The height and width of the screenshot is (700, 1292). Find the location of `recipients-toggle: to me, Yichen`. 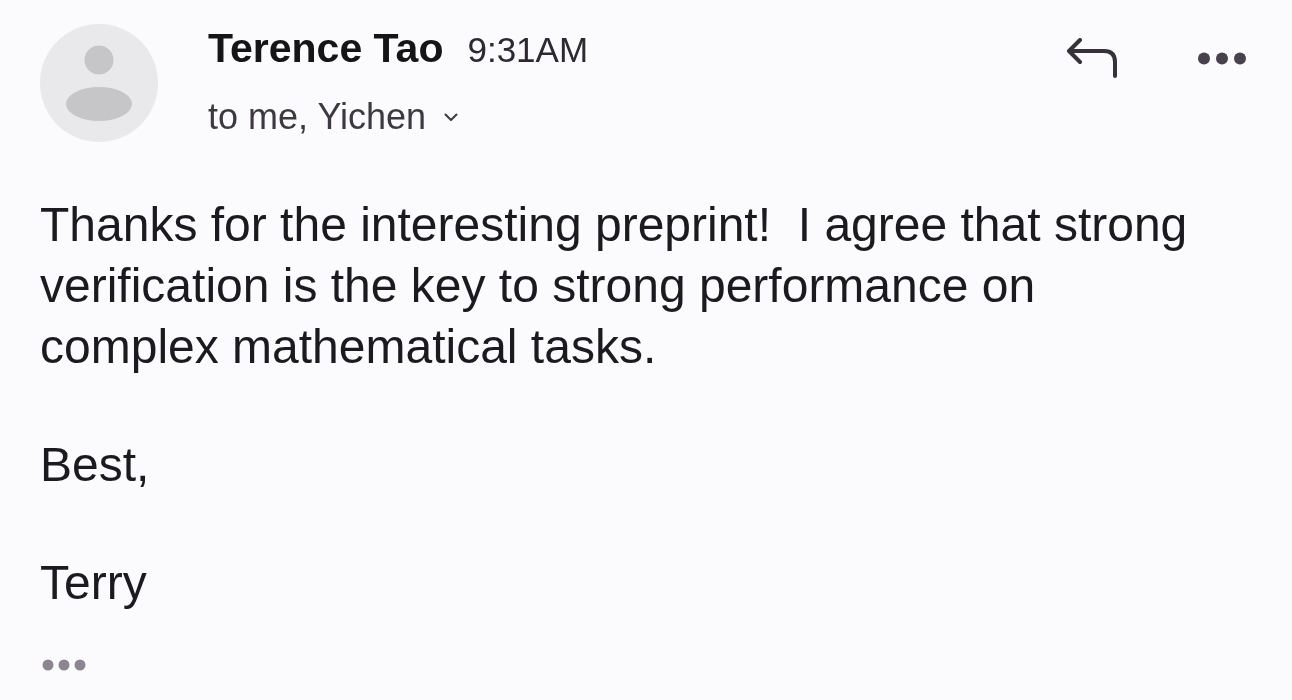

recipients-toggle: to me, Yichen is located at coordinates (333, 117).